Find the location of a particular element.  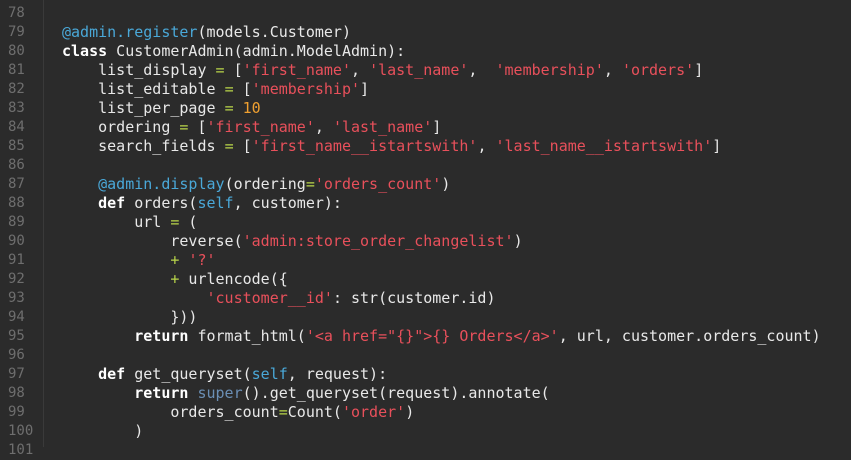

code-line: def get_queryset(self, request): is located at coordinates (447, 374).